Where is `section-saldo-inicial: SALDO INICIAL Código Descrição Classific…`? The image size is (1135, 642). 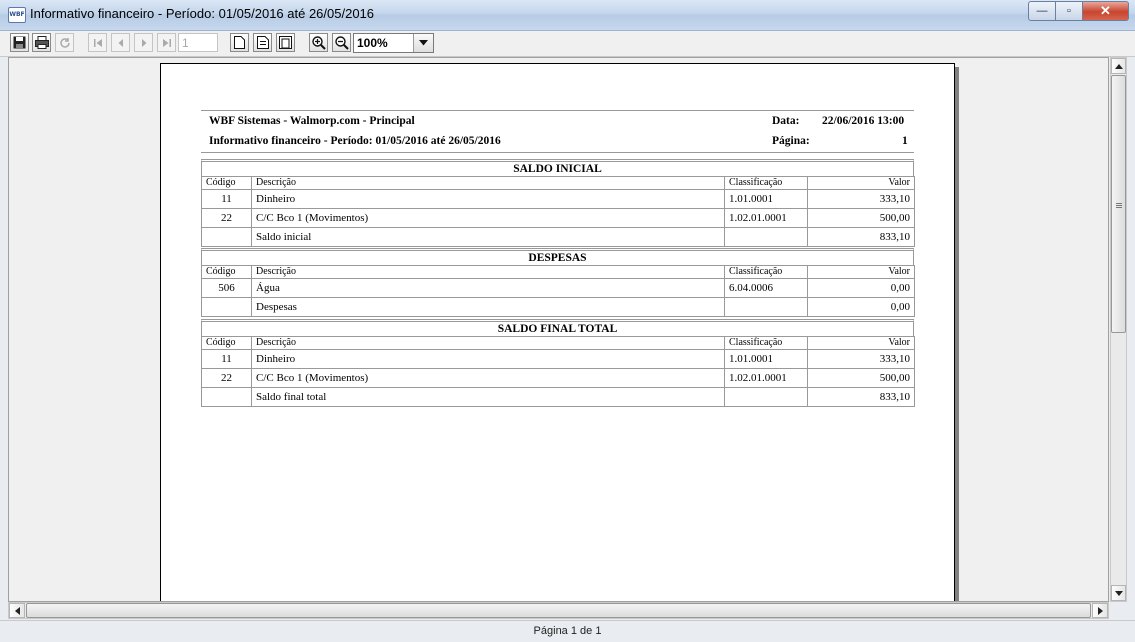
section-saldo-inicial: SALDO INICIAL Código Descrição Classific… is located at coordinates (558, 203).